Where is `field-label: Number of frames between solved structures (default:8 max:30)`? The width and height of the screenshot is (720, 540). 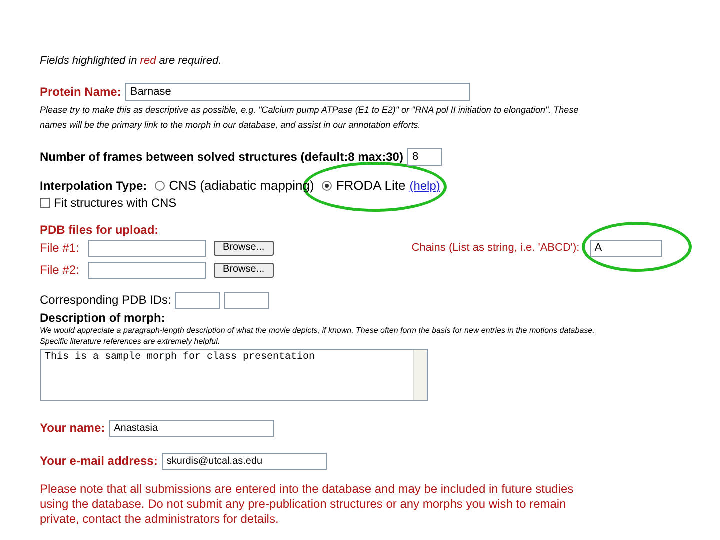
field-label: Number of frames between solved structures (default:8 max:30) is located at coordinates (222, 157).